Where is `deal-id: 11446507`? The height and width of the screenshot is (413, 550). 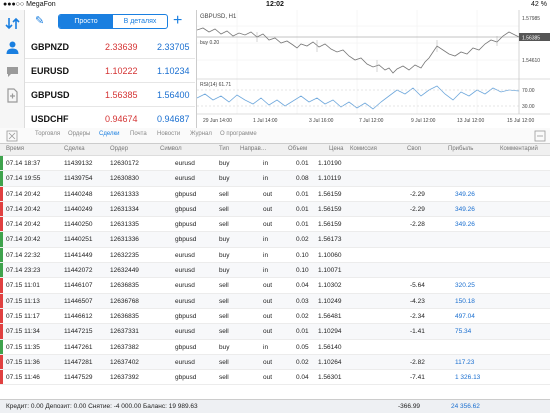
deal-id: 11446507 is located at coordinates (78, 301).